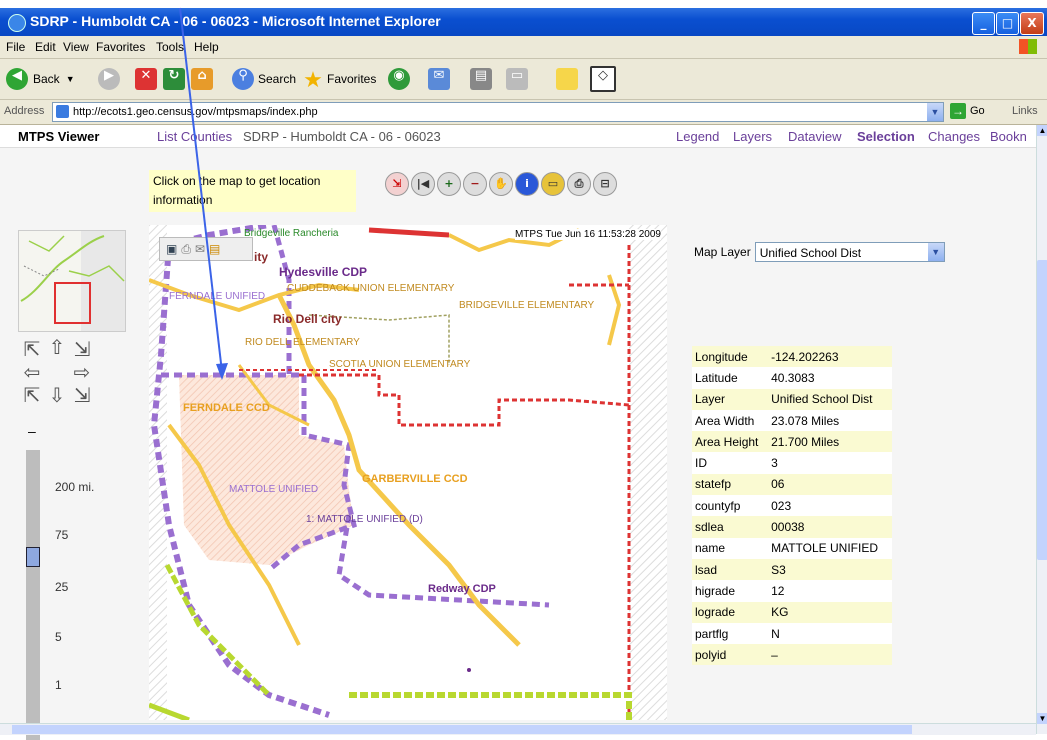  I want to click on horizontal-scroll-thumb, so click(462, 729).